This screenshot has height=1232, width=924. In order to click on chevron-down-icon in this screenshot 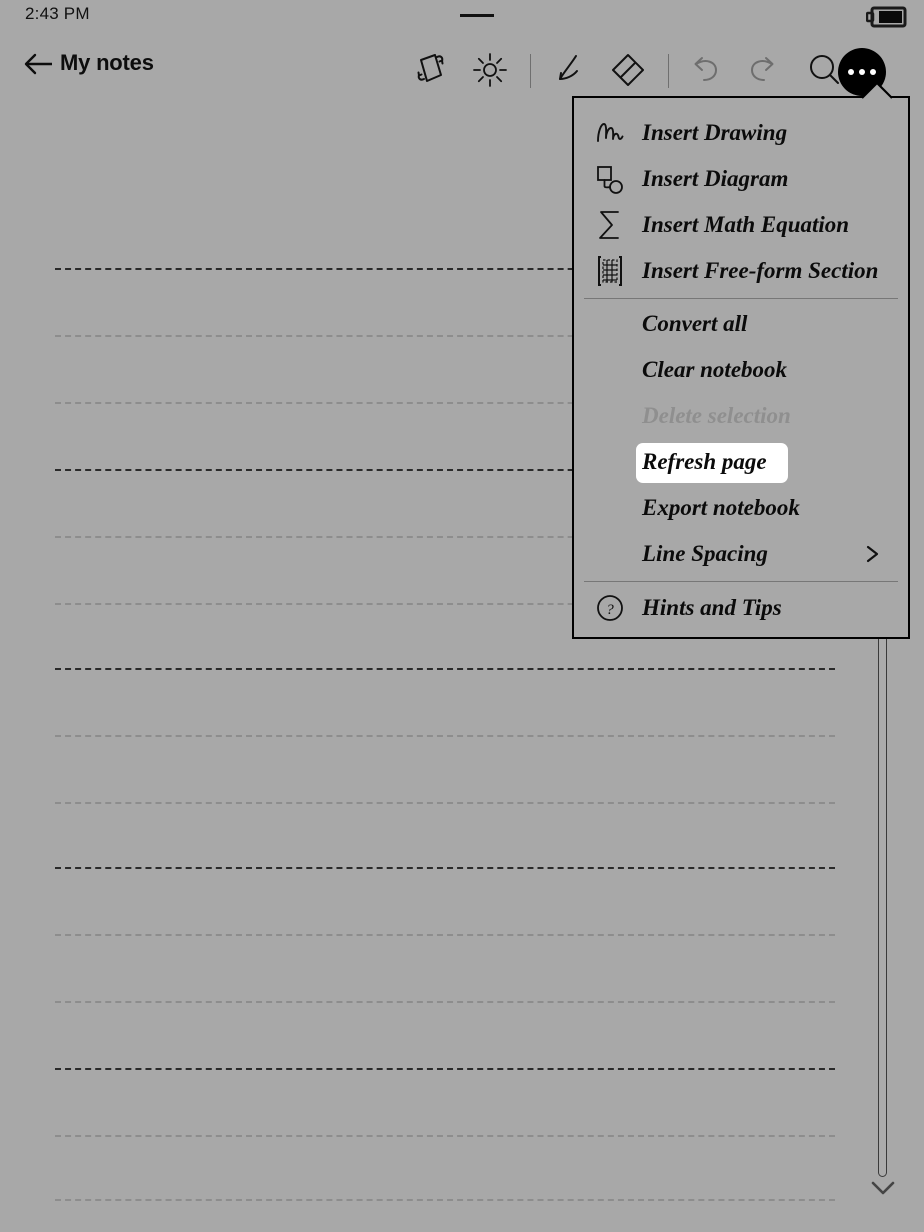, I will do `click(883, 1188)`.